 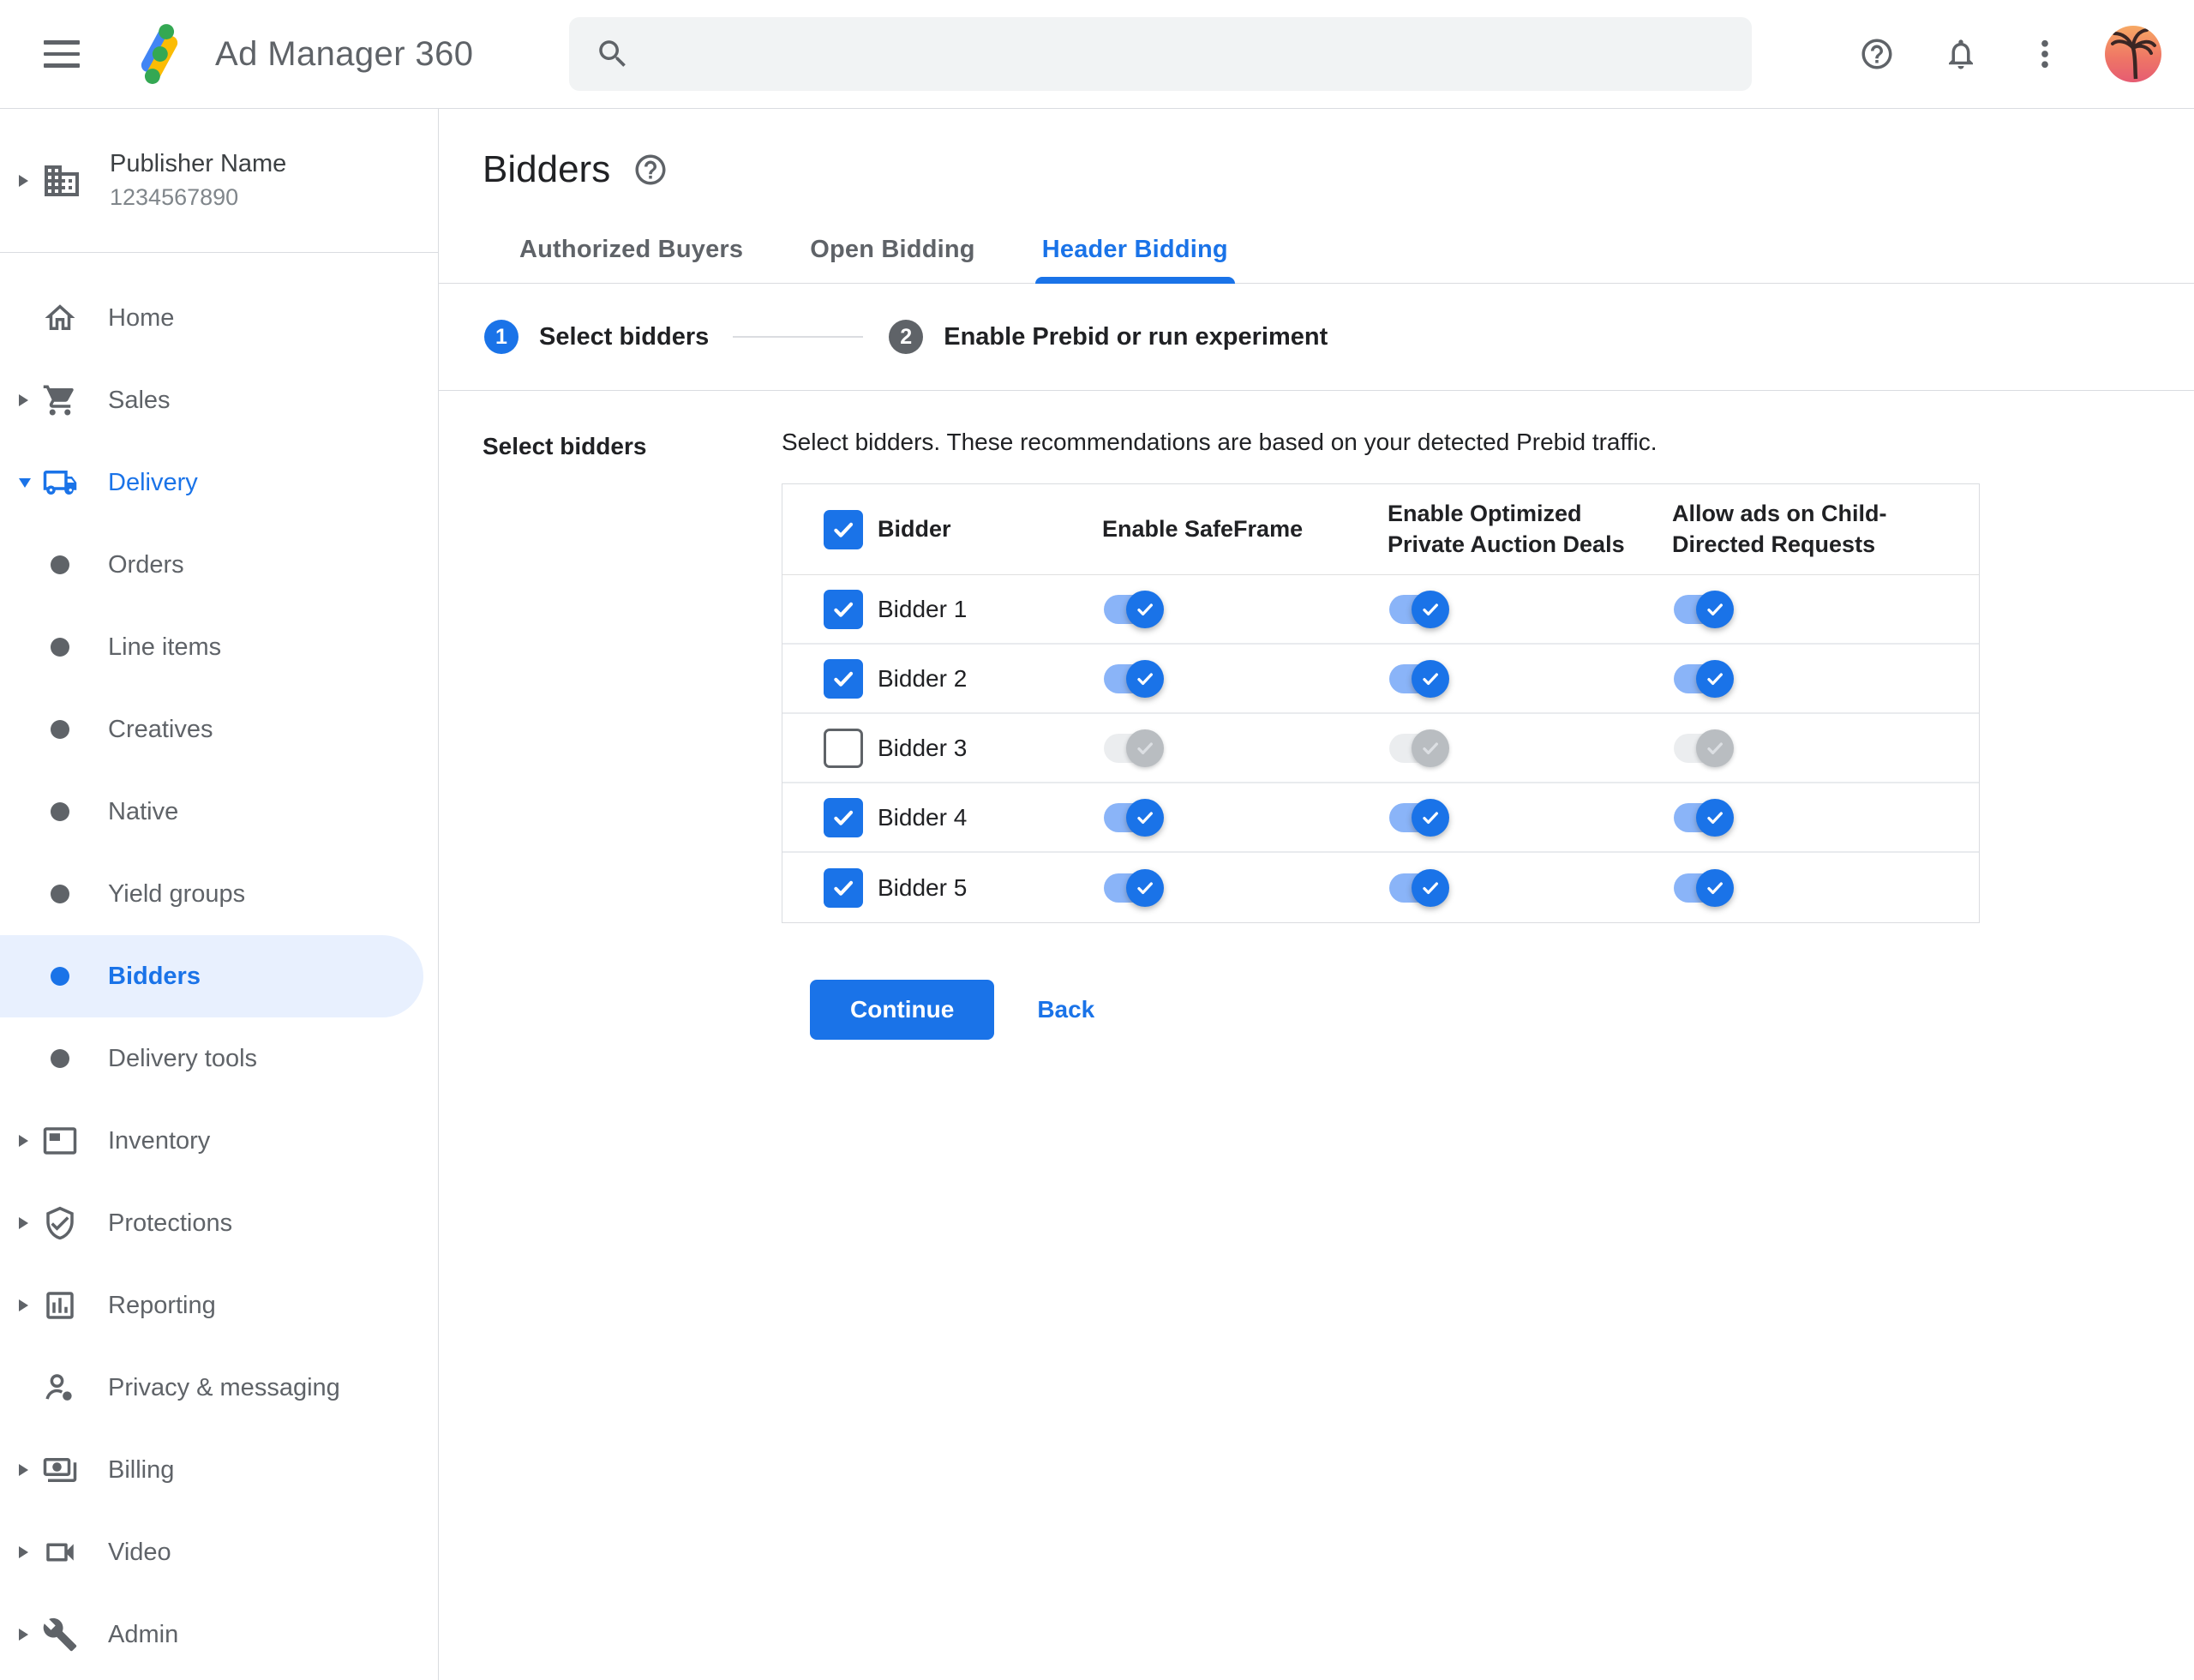 What do you see at coordinates (1961, 54) in the screenshot?
I see `notifications-icon` at bounding box center [1961, 54].